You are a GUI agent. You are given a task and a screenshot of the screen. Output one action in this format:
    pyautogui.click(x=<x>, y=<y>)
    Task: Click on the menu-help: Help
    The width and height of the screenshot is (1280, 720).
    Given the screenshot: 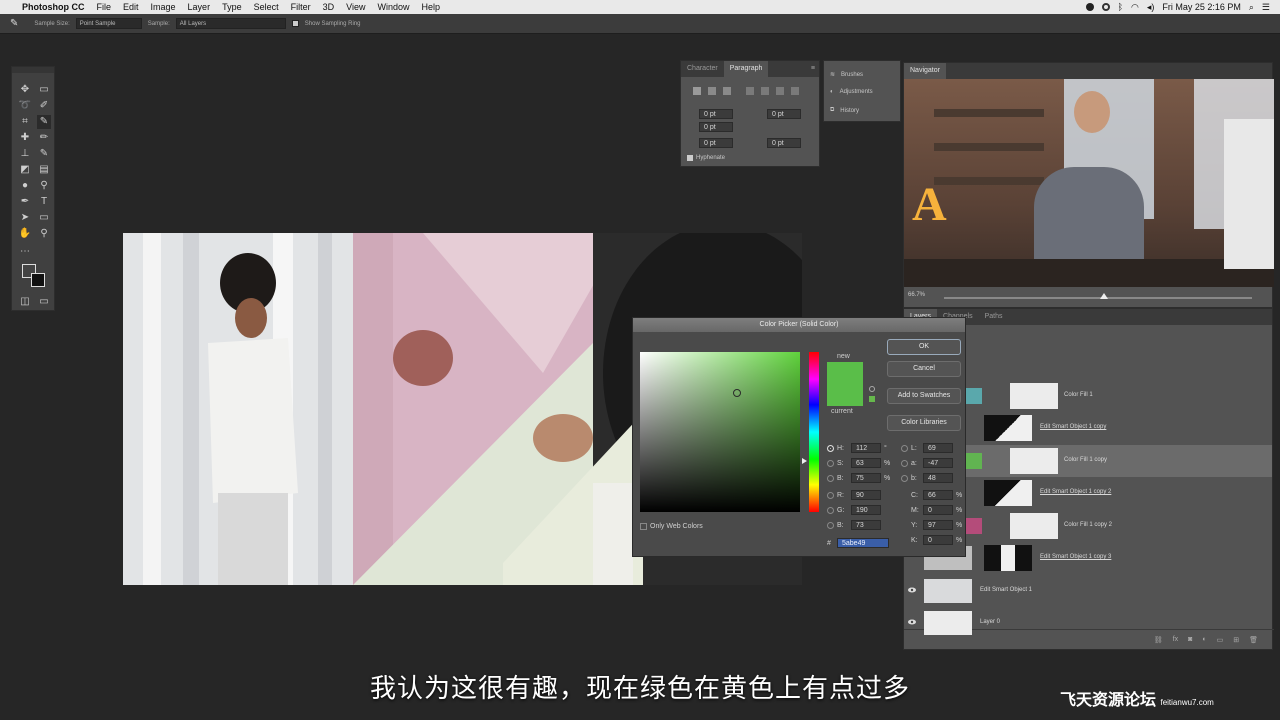 What is the action you would take?
    pyautogui.click(x=430, y=7)
    